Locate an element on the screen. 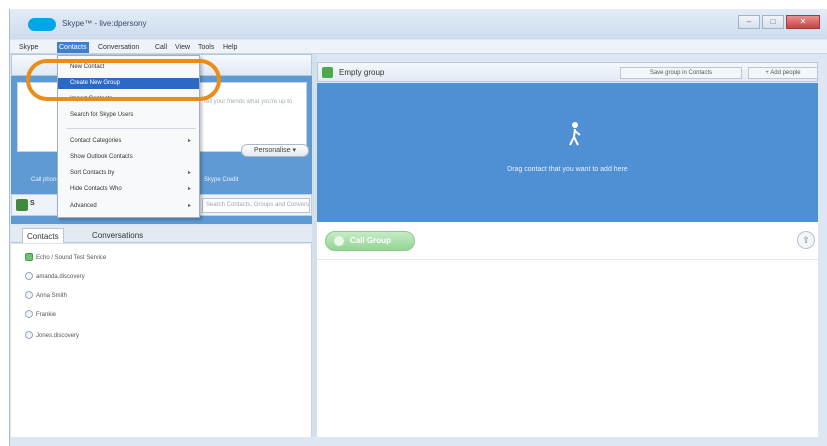 This screenshot has height=446, width=827. phone-icon is located at coordinates (339, 241).